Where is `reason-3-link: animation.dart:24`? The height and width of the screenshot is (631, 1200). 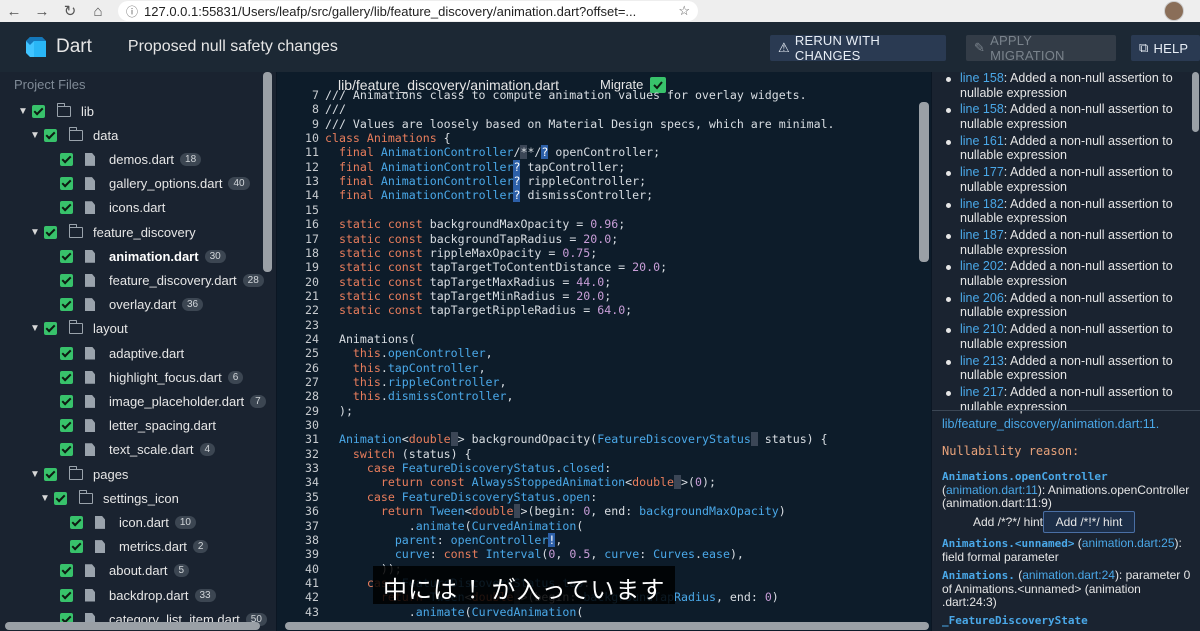
reason-3-link: animation.dart:24 is located at coordinates (1068, 575).